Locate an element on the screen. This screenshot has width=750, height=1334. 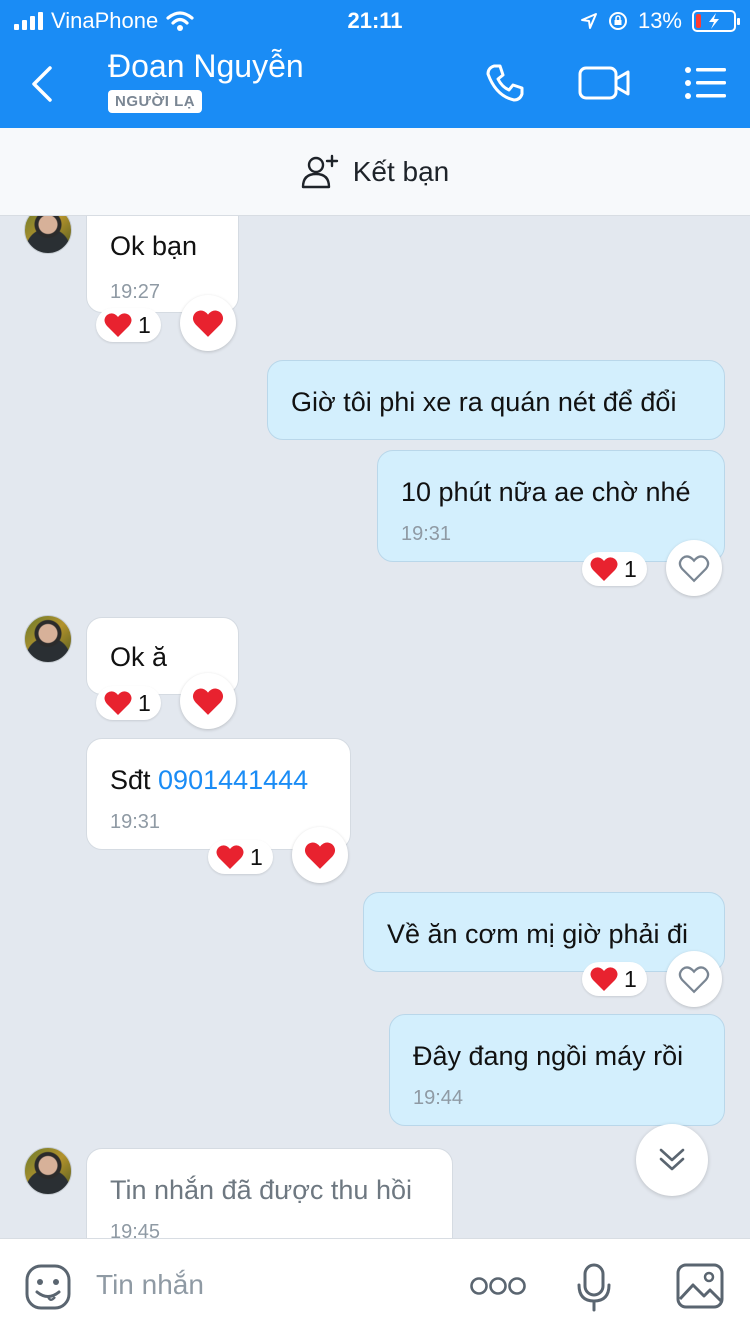
message-input: Tin nhắn is located at coordinates (150, 1285).